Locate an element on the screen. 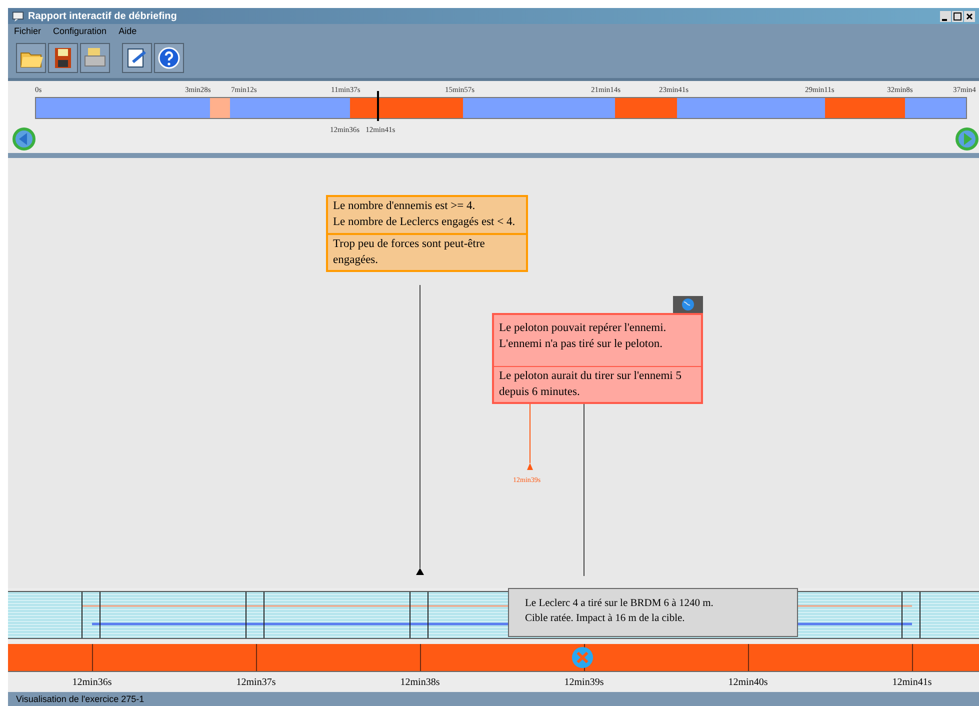  status-text: Visualisation de l'exercice 275-1 is located at coordinates (80, 699).